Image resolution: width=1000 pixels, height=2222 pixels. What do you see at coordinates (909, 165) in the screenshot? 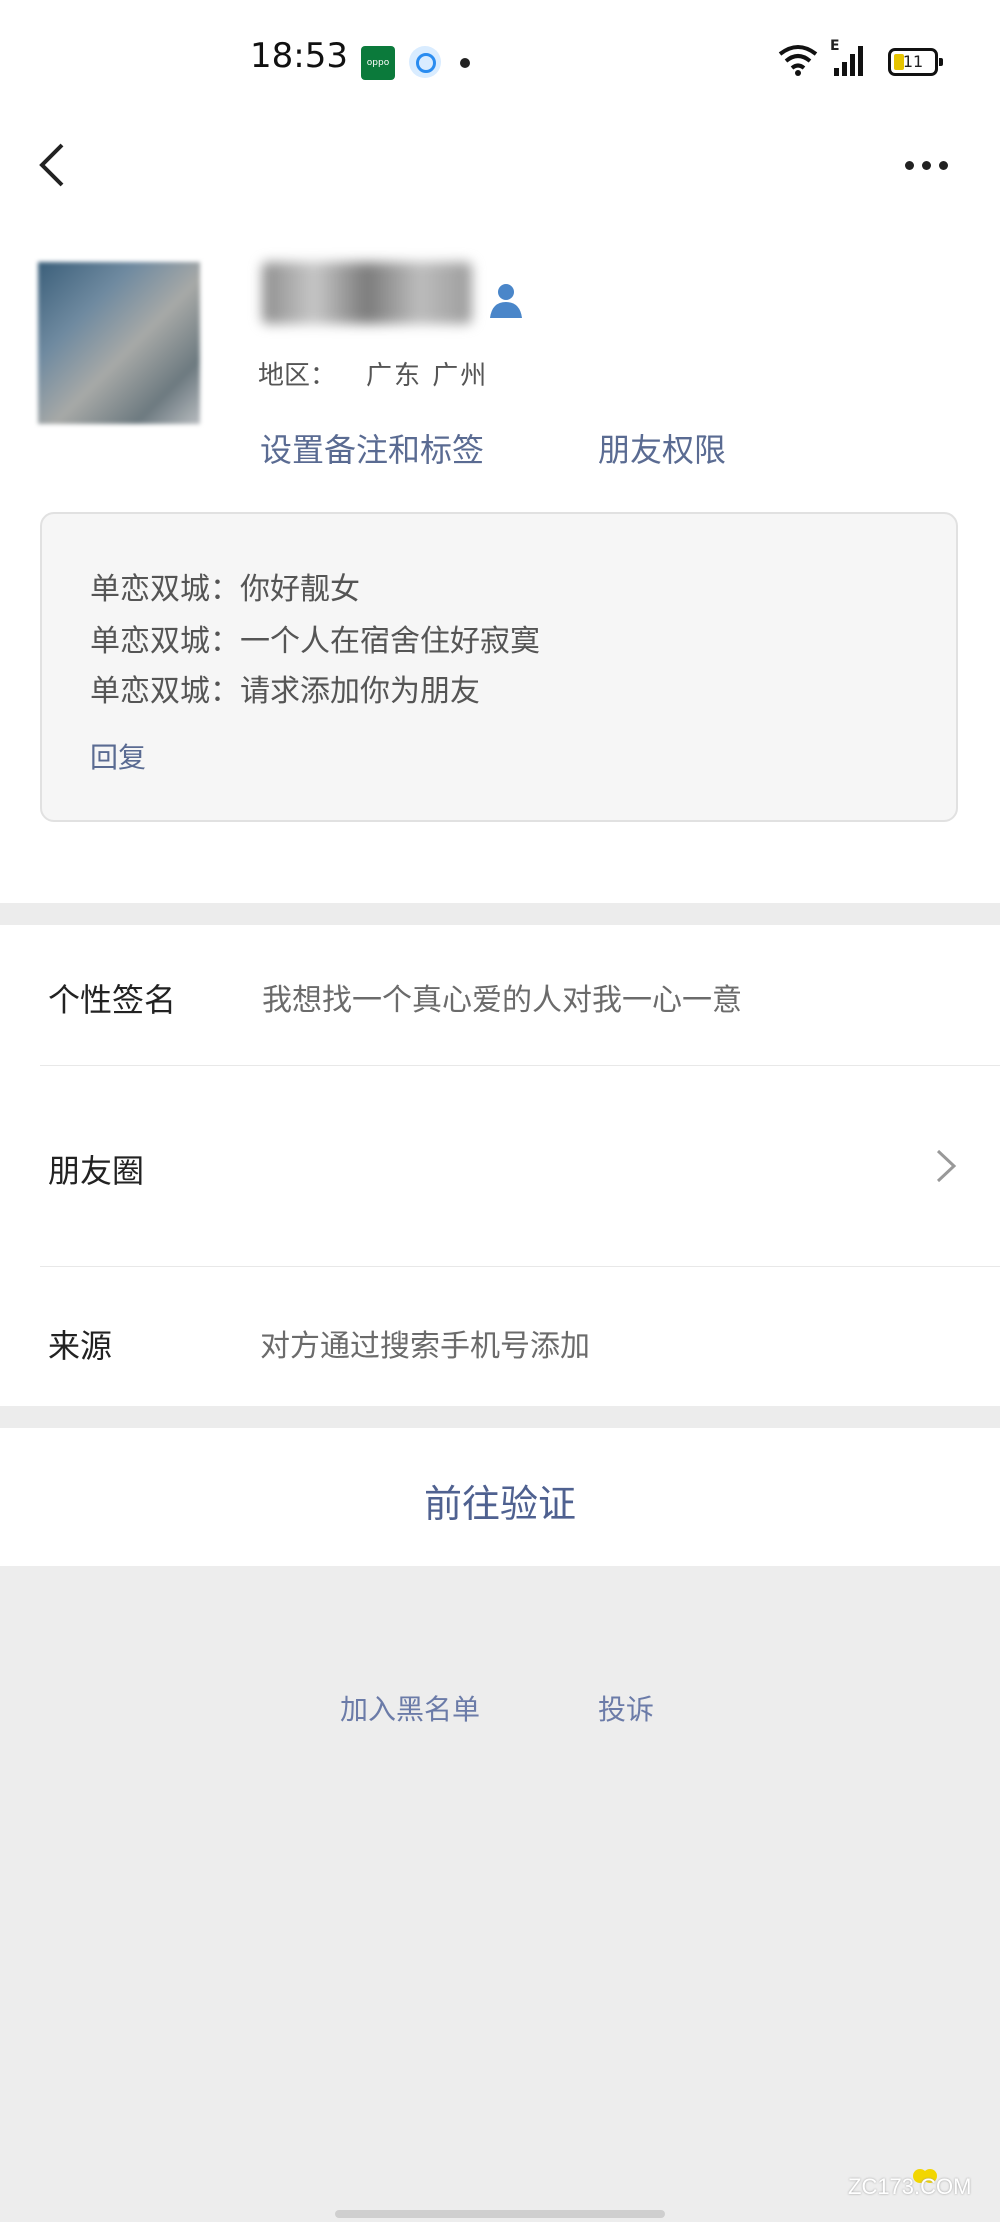
I see `more-dots-icon` at bounding box center [909, 165].